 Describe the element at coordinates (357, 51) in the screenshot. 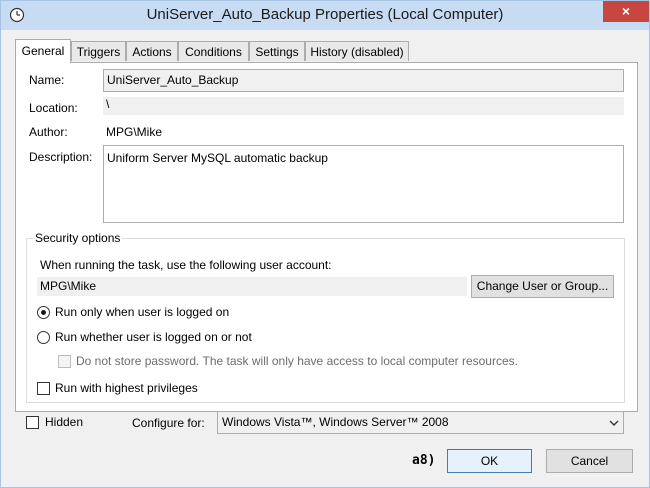

I see `tab-history: History (disabled)` at that location.